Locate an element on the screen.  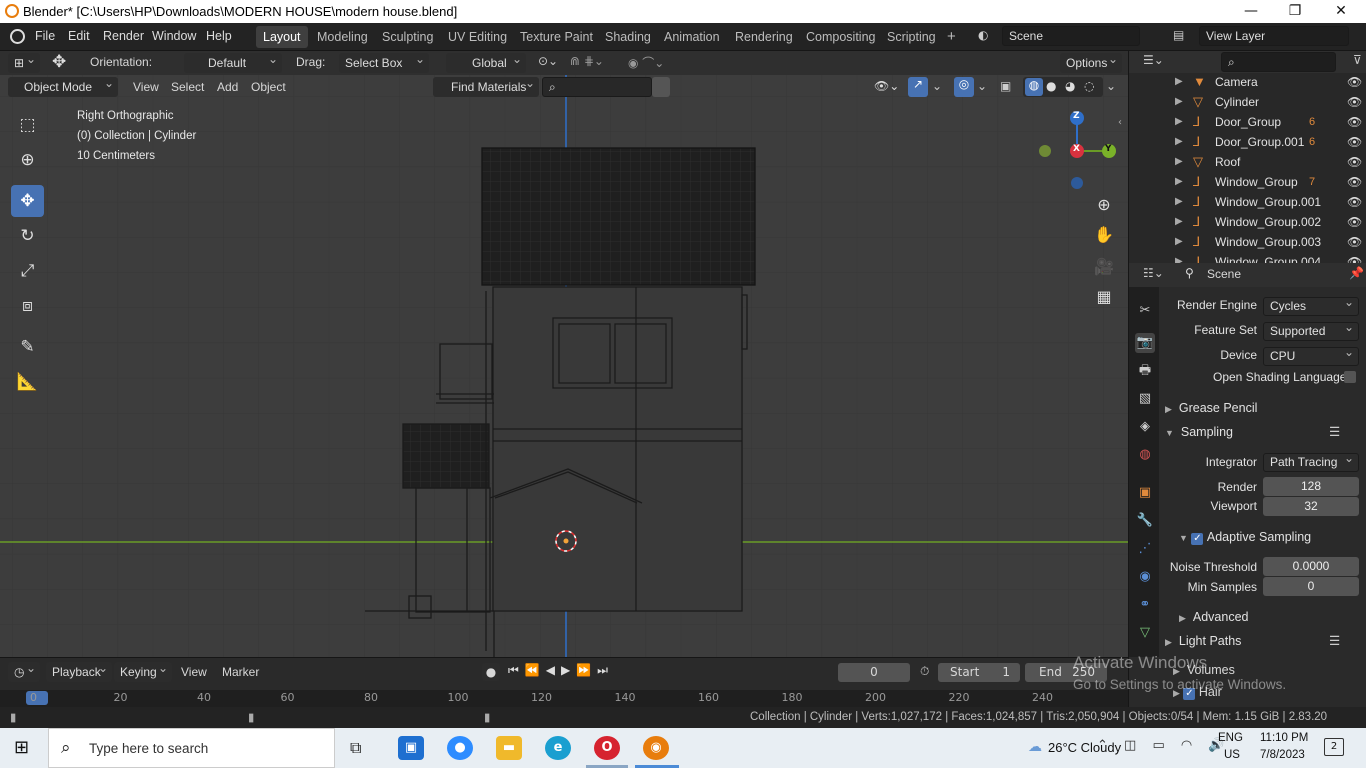
render-samples-field: 128 is located at coordinates (1311, 486).